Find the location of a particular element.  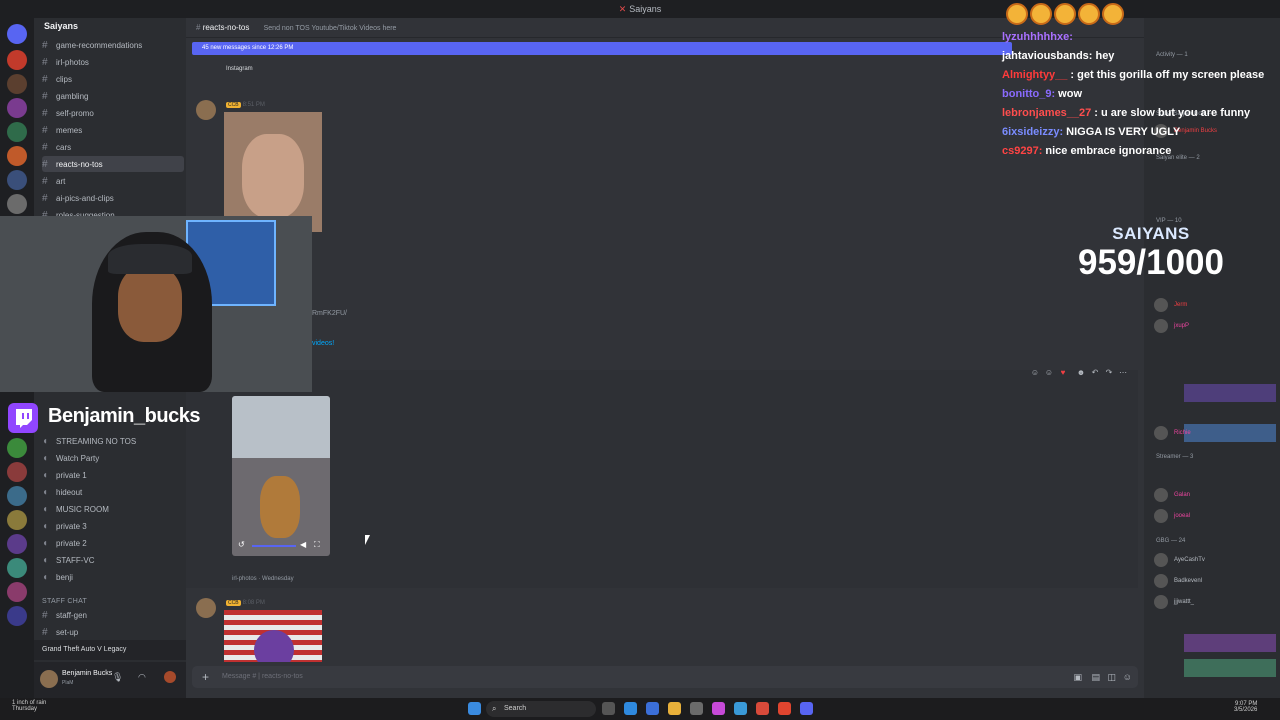

taskbar-search: ⌕ Search is located at coordinates (541, 709).